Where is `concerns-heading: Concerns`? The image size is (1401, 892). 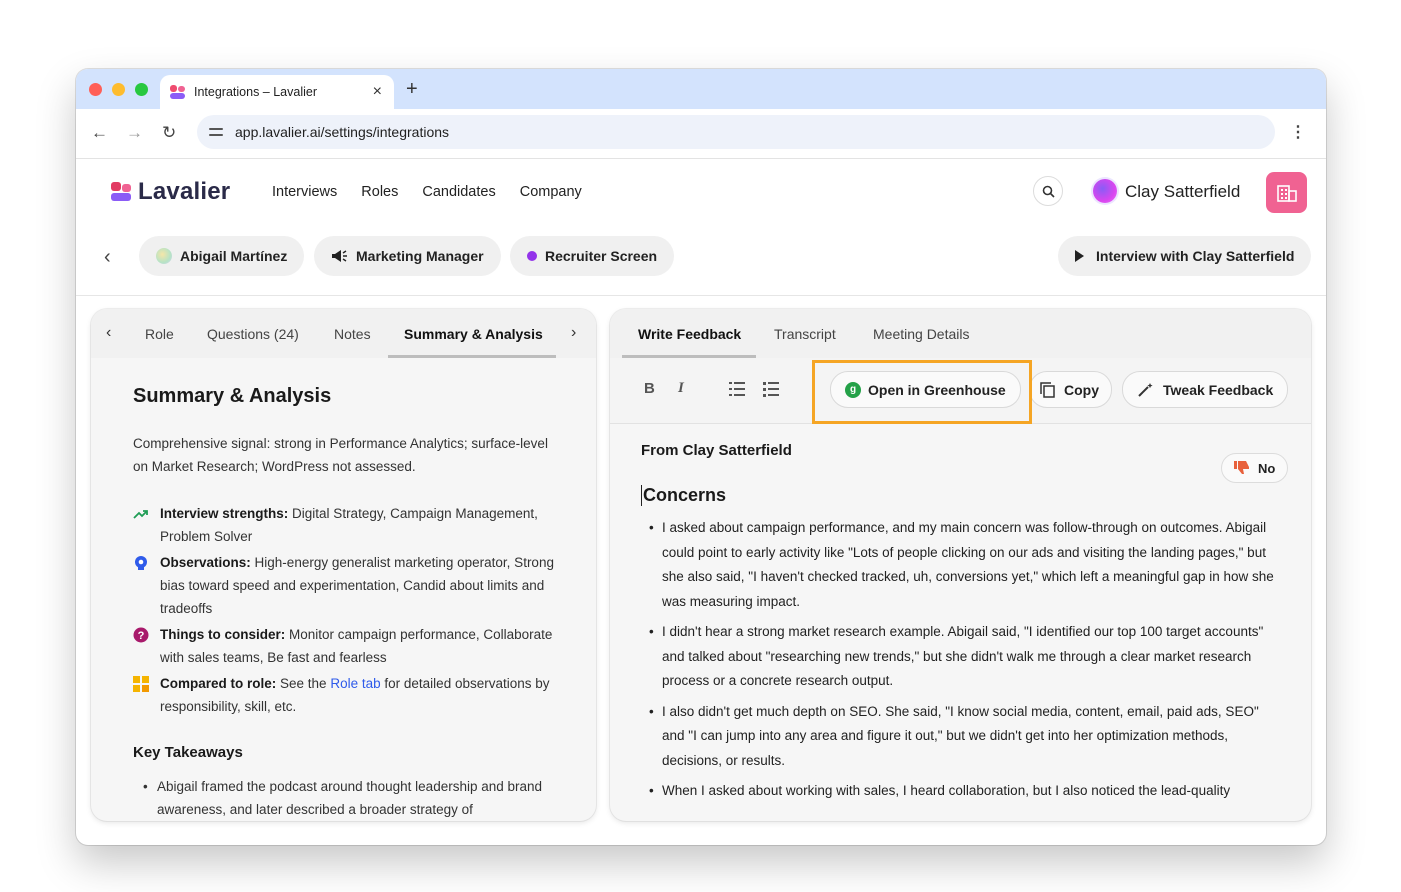
concerns-heading: Concerns is located at coordinates (961, 495).